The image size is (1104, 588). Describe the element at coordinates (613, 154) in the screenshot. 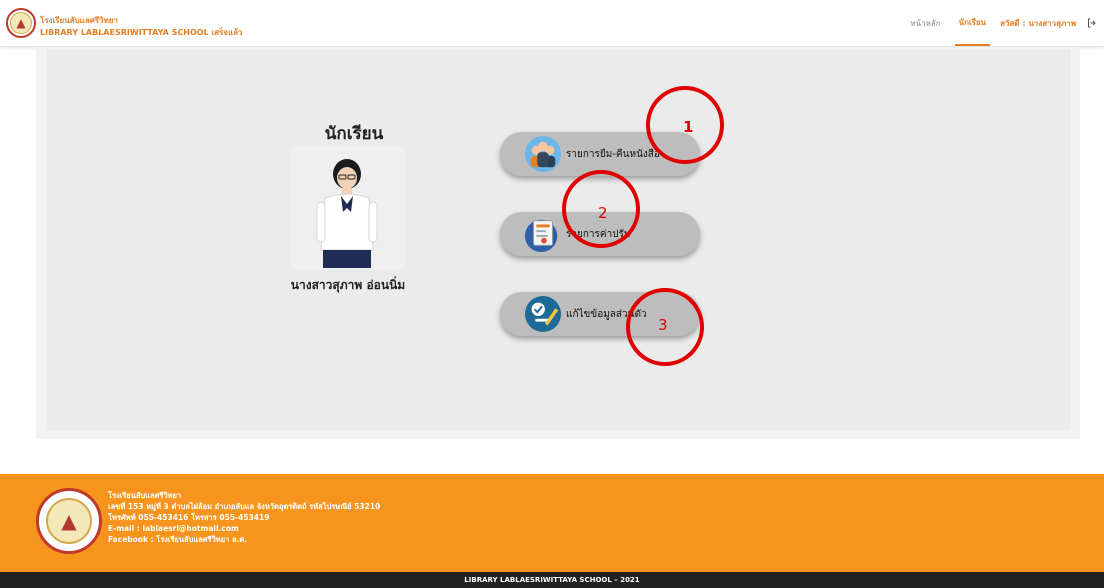

I see `borrow-return-label: รายการยืม-คืนหนังสือ` at that location.